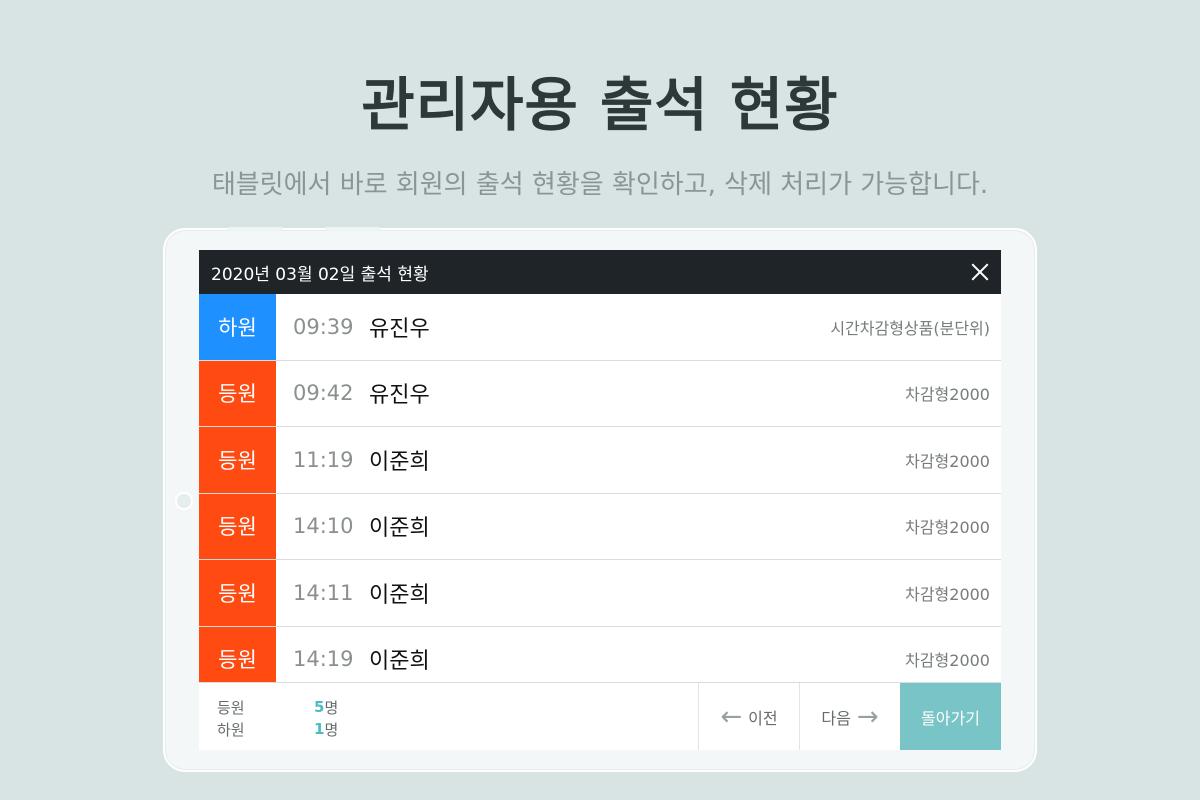 The height and width of the screenshot is (800, 1200). Describe the element at coordinates (638, 327) in the screenshot. I see `row-body: 09:39 유진우 시간차감형상품(분단위)` at that location.